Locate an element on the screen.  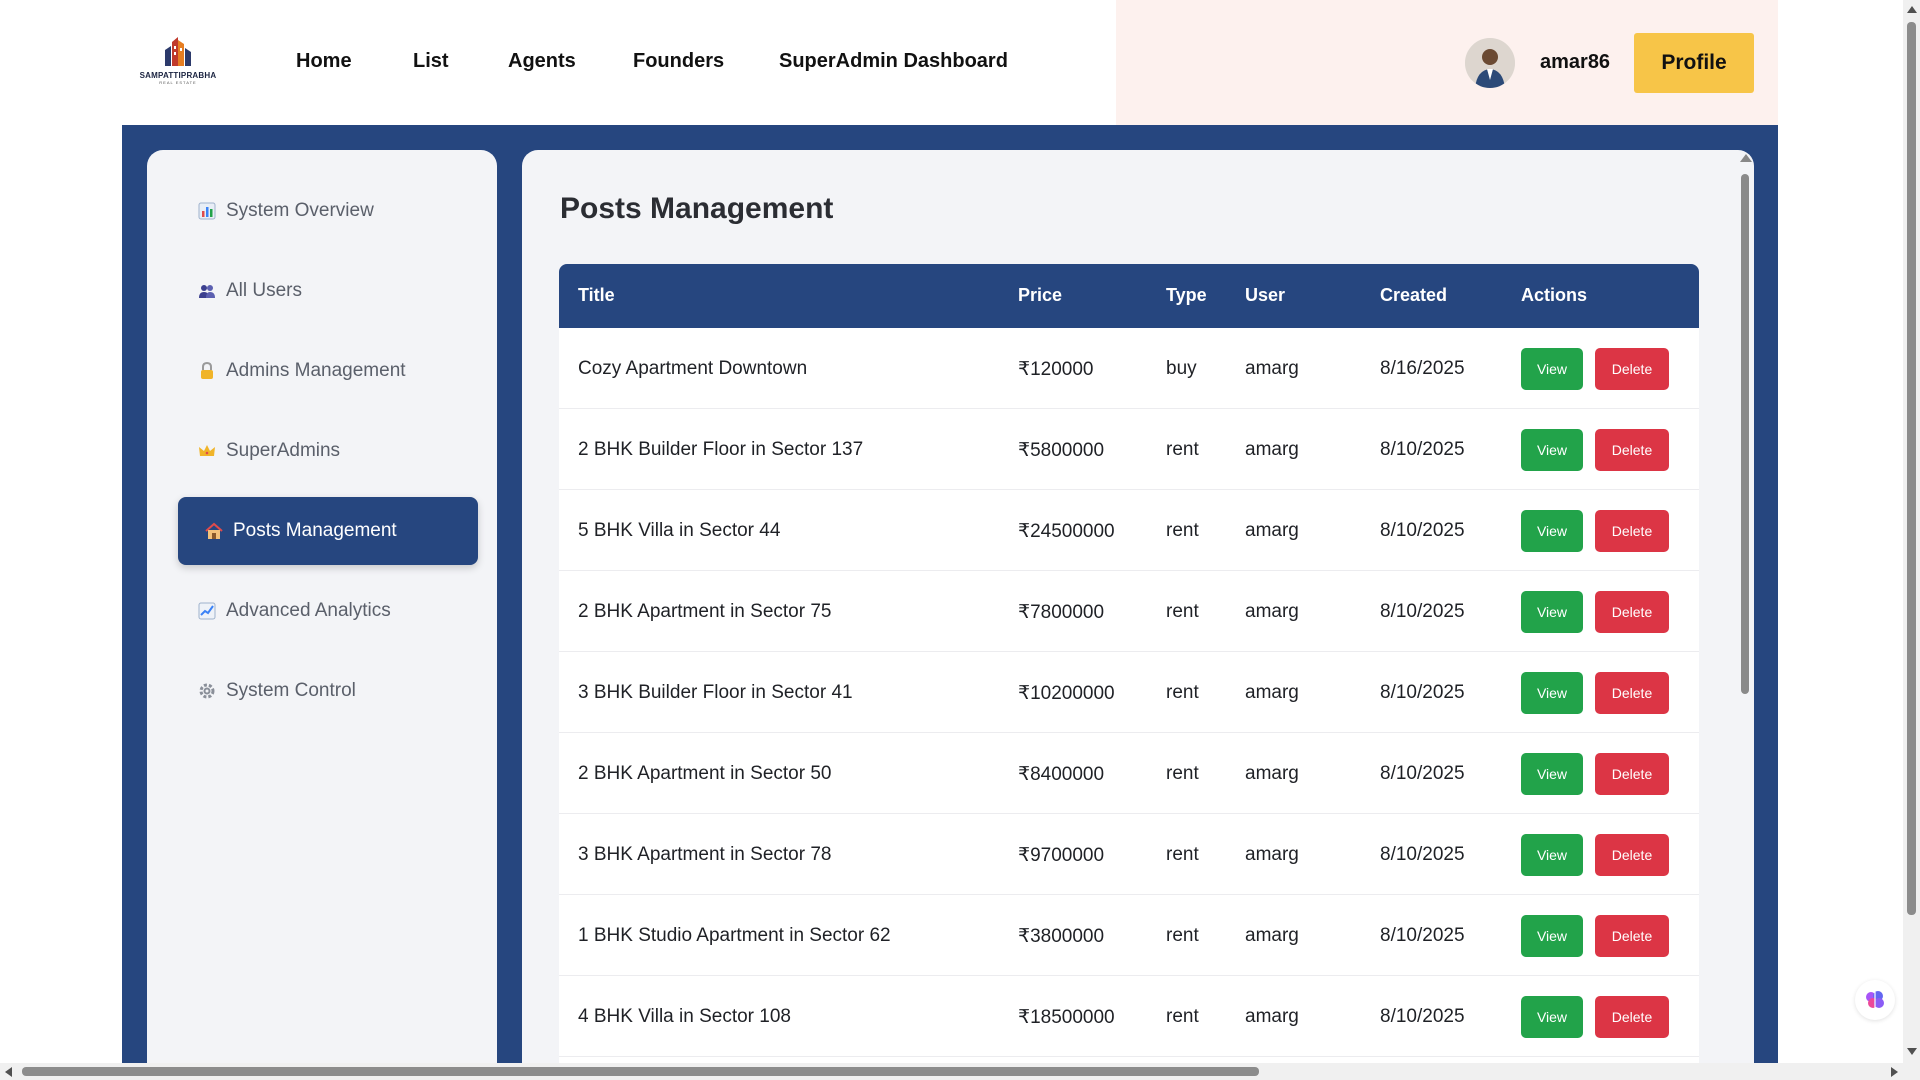
table-header: Title Price Type User Created Actions is located at coordinates (1129, 296).